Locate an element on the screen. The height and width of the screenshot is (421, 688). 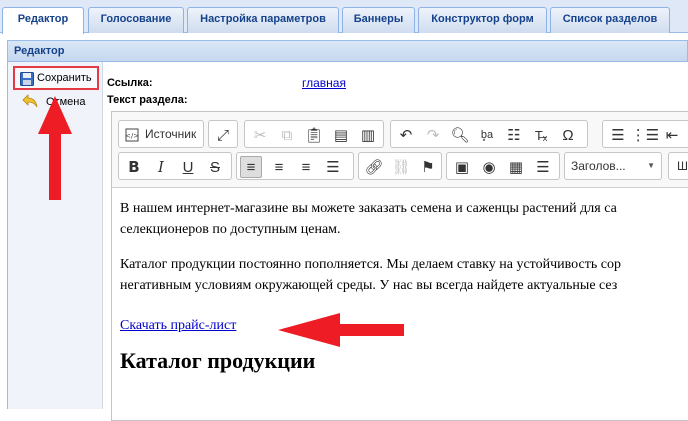
tab-editor: Редактор is located at coordinates (43, 20).